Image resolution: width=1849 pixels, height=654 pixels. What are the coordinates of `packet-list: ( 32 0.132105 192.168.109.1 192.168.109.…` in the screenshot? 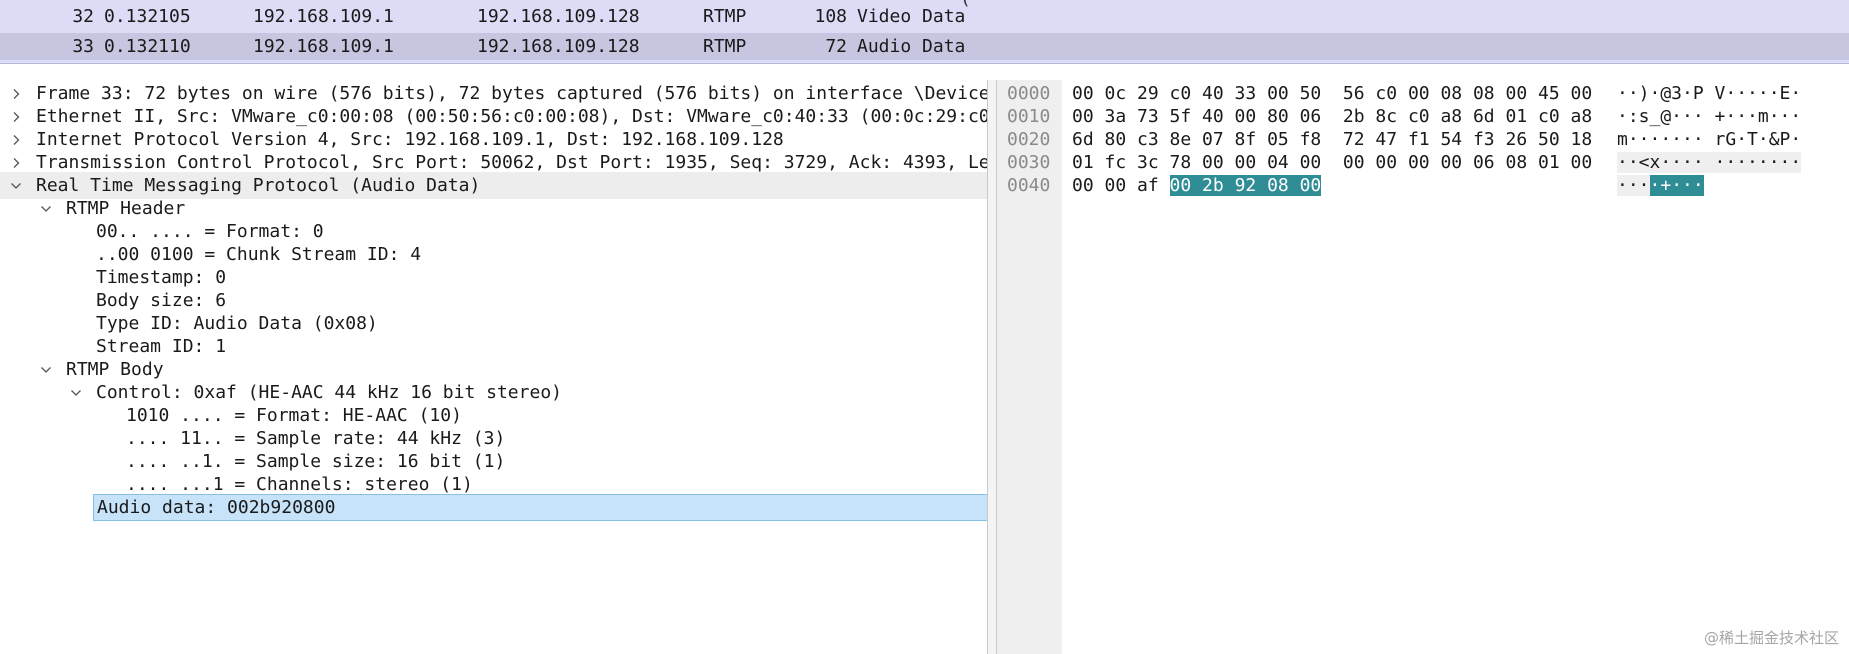 It's located at (924, 32).